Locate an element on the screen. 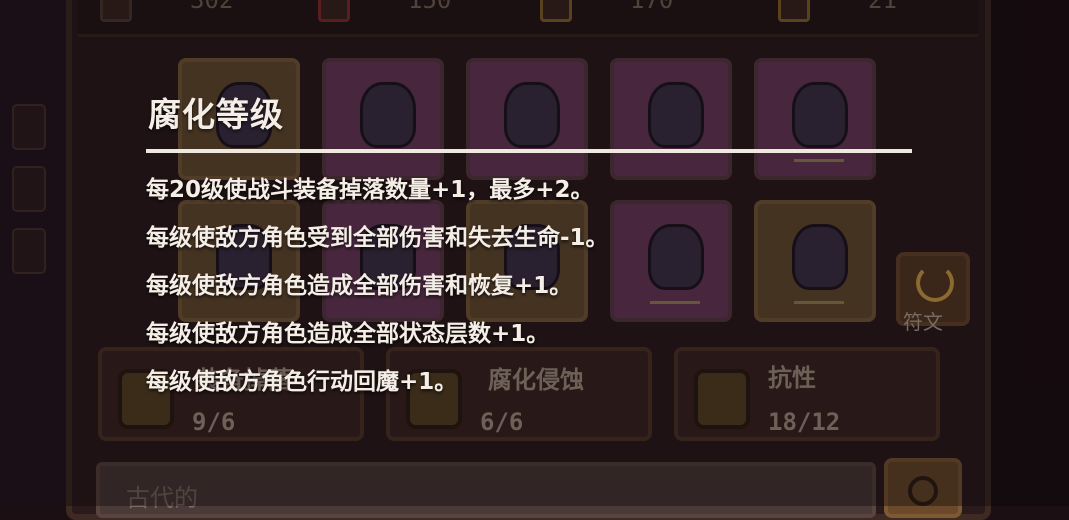 This screenshot has height=520, width=1069. tooltip-line: 每20级使战斗装备掉落数量+1，最多+2。 is located at coordinates (370, 190).